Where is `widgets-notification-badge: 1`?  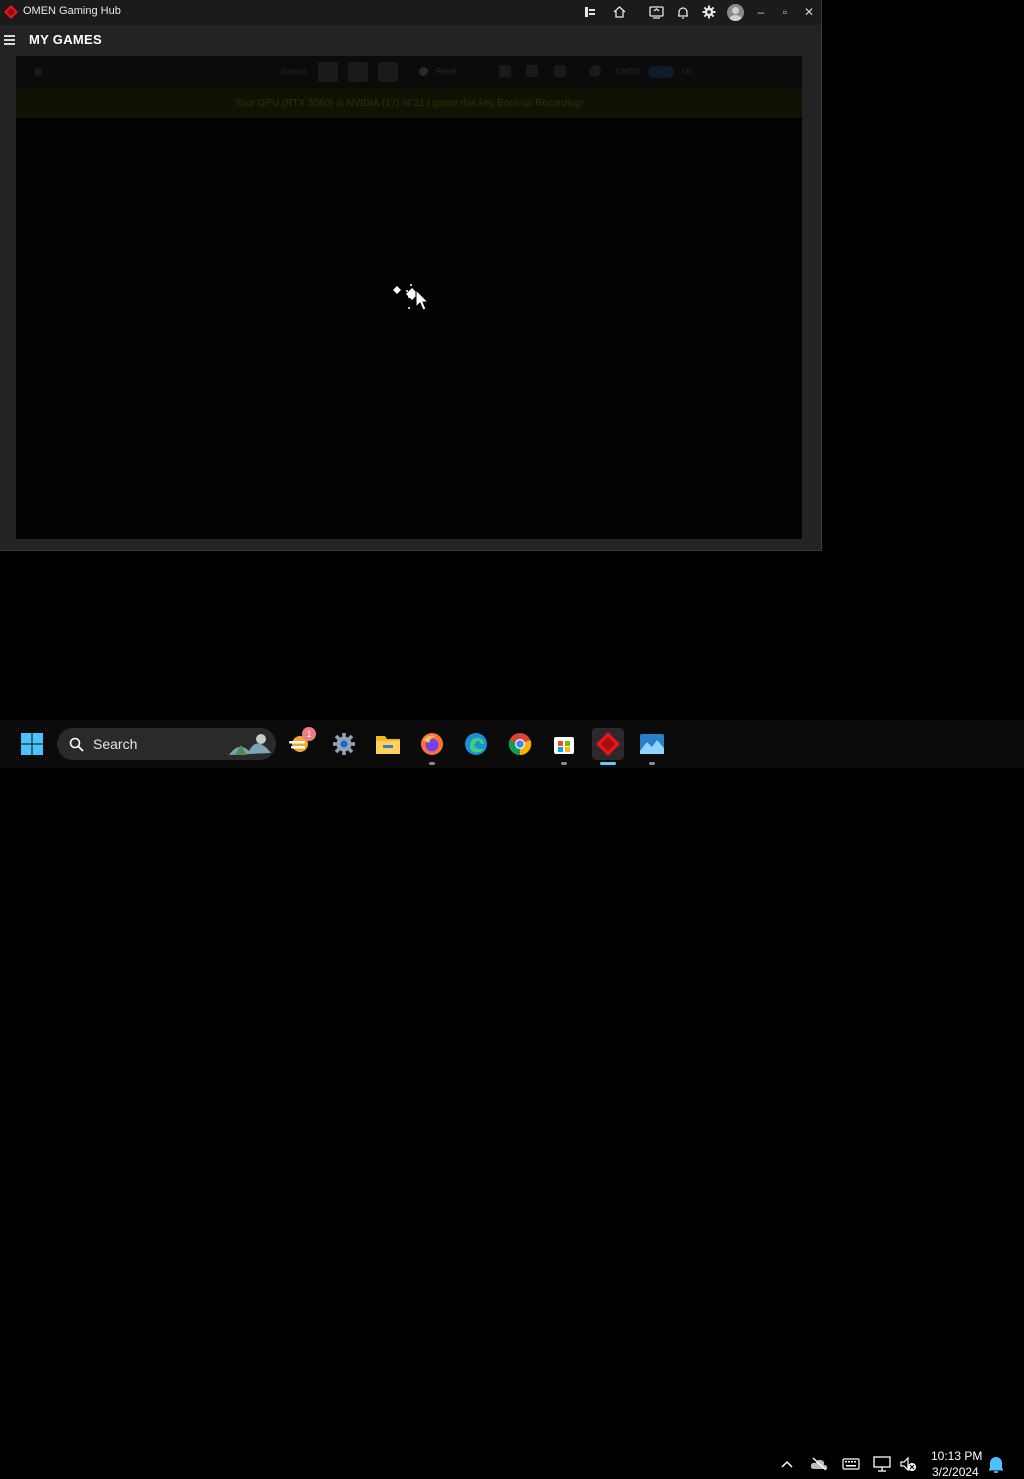 widgets-notification-badge: 1 is located at coordinates (309, 734).